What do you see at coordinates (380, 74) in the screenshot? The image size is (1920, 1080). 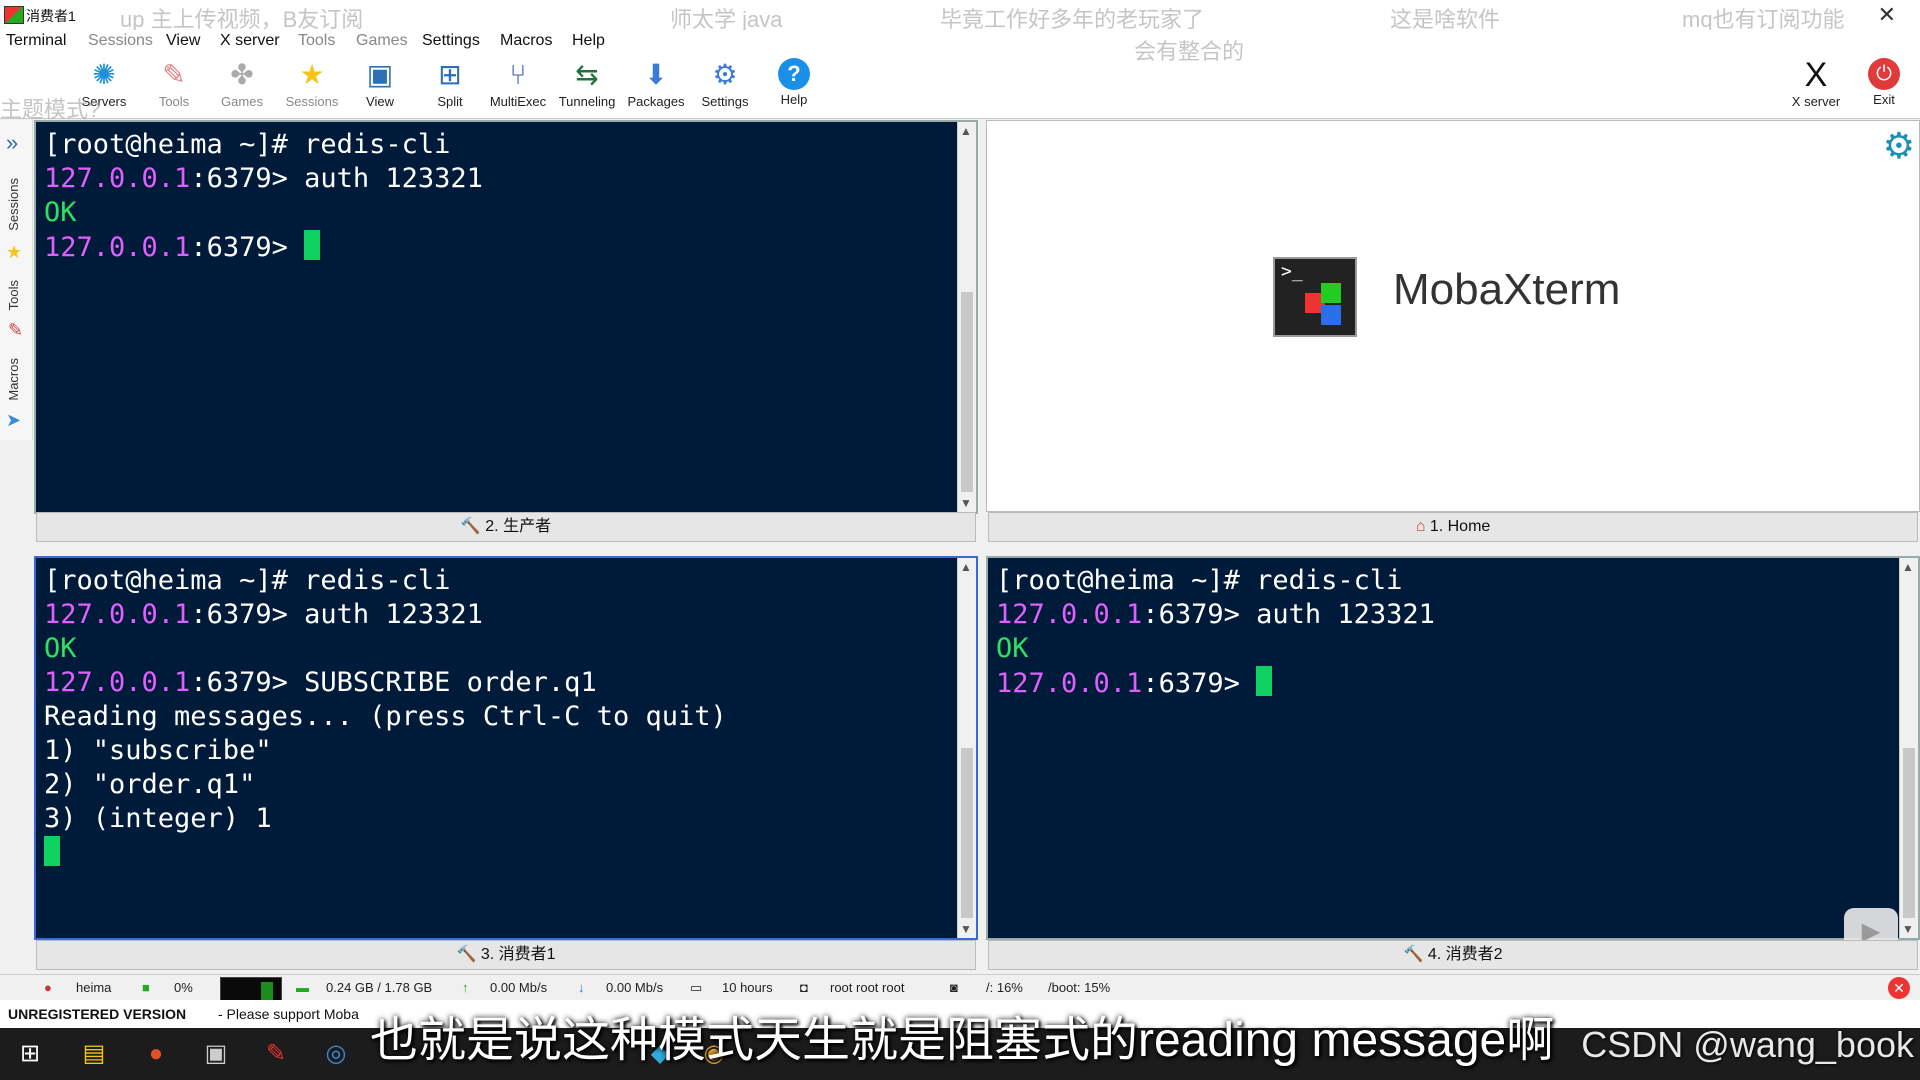 I see `view-icon: ▣` at bounding box center [380, 74].